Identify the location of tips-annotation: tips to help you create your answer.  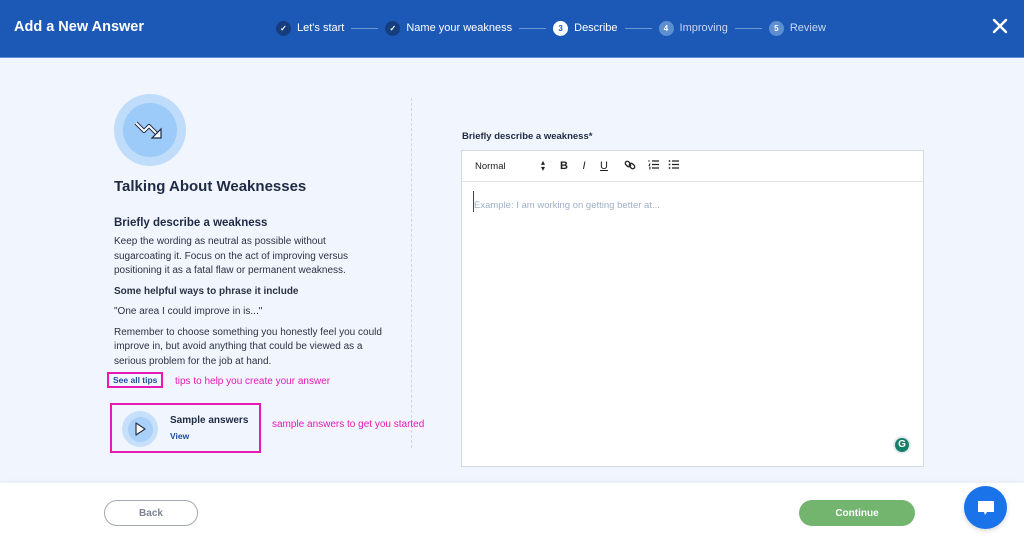
(253, 381).